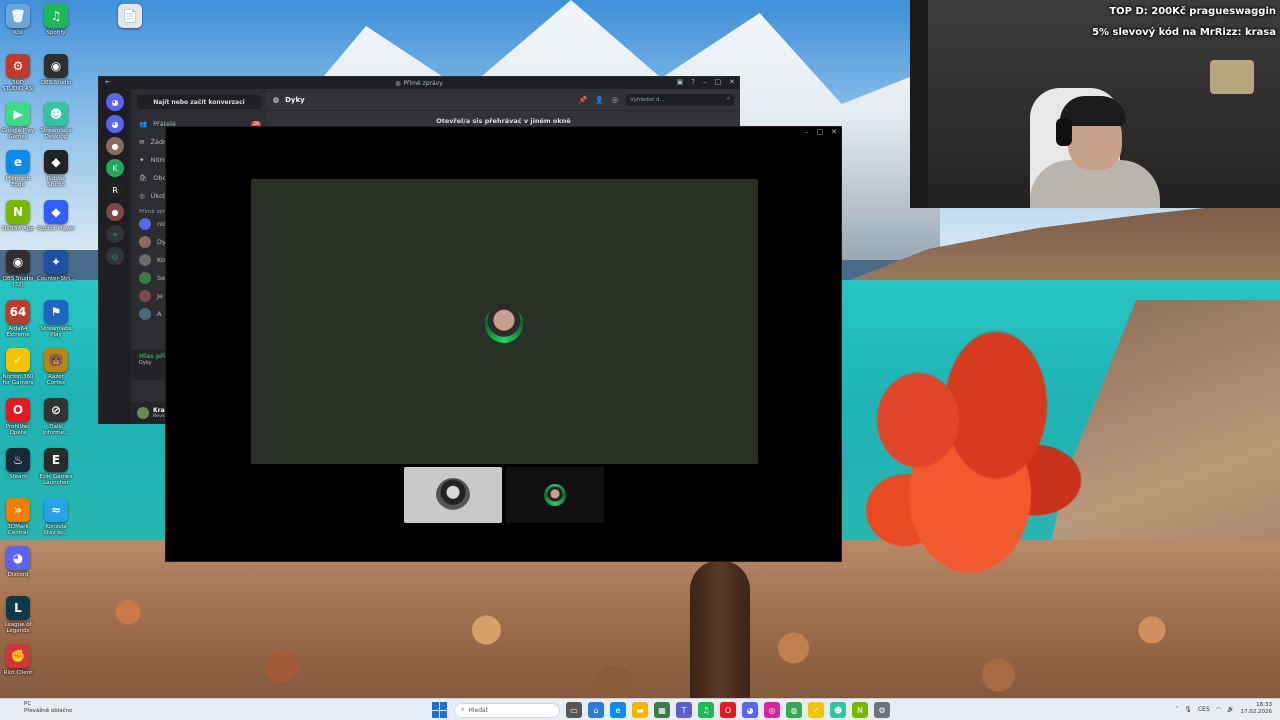  Describe the element at coordinates (684, 710) in the screenshot. I see `taskbar-app-teams: T` at that location.